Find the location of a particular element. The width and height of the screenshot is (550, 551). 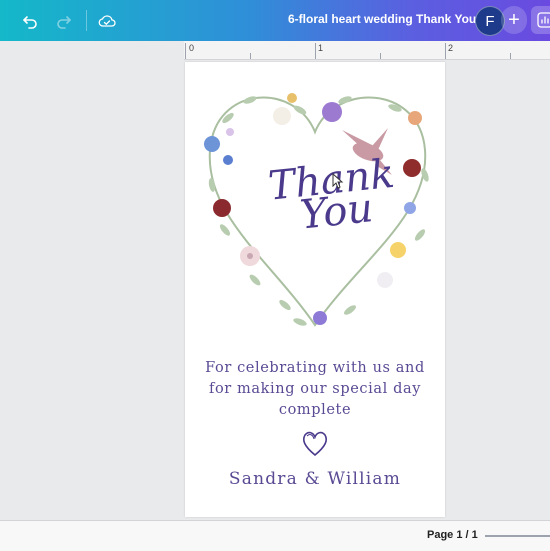

message-line: for making our special day is located at coordinates (315, 389).